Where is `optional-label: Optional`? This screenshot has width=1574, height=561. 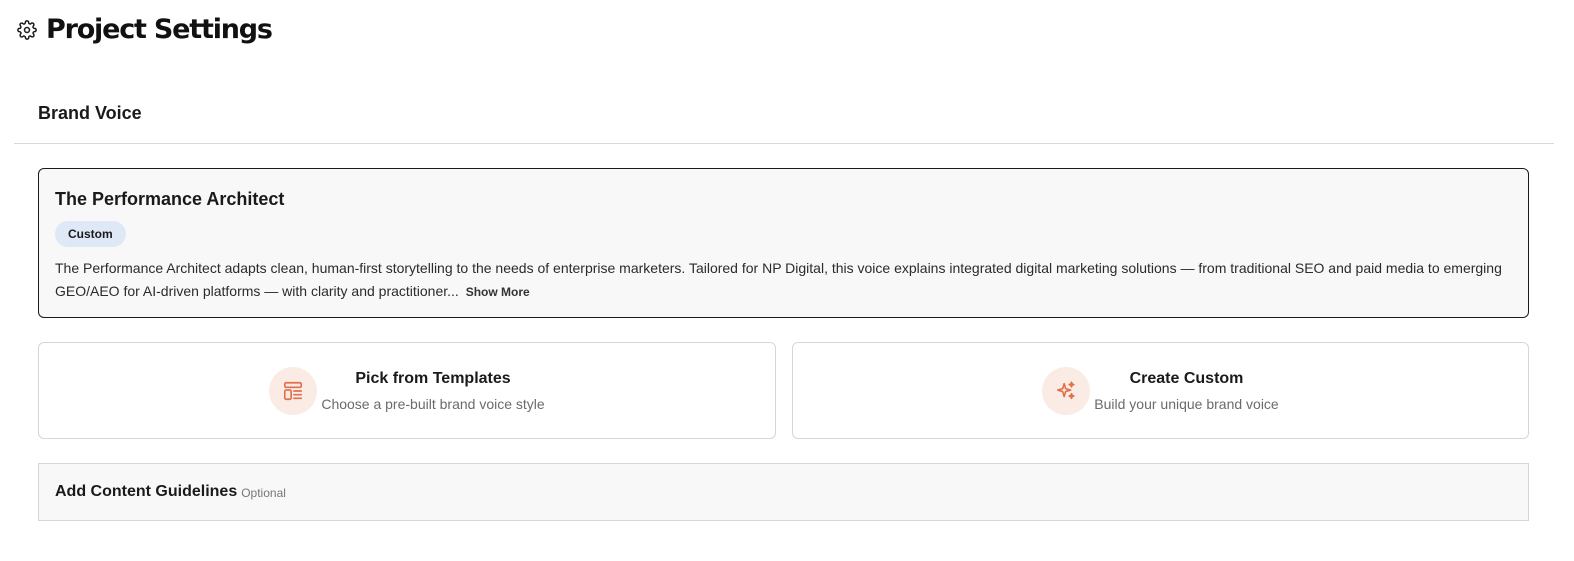
optional-label: Optional is located at coordinates (263, 493).